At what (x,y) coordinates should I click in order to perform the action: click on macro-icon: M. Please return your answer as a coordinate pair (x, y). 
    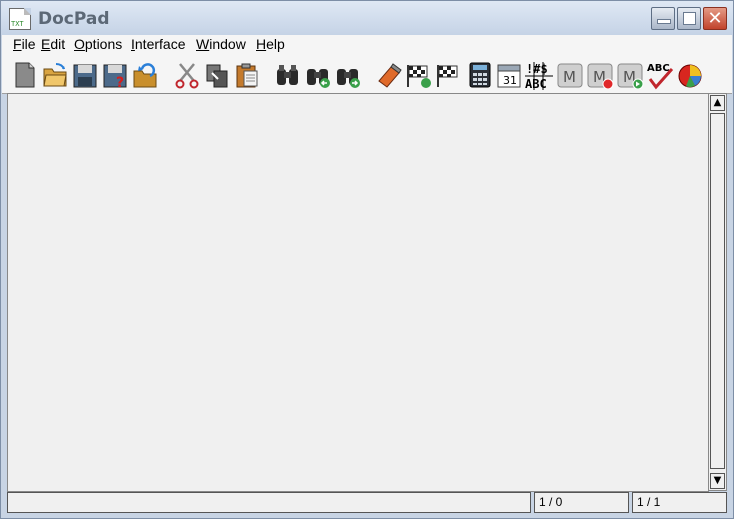
    Looking at the image, I should click on (570, 75).